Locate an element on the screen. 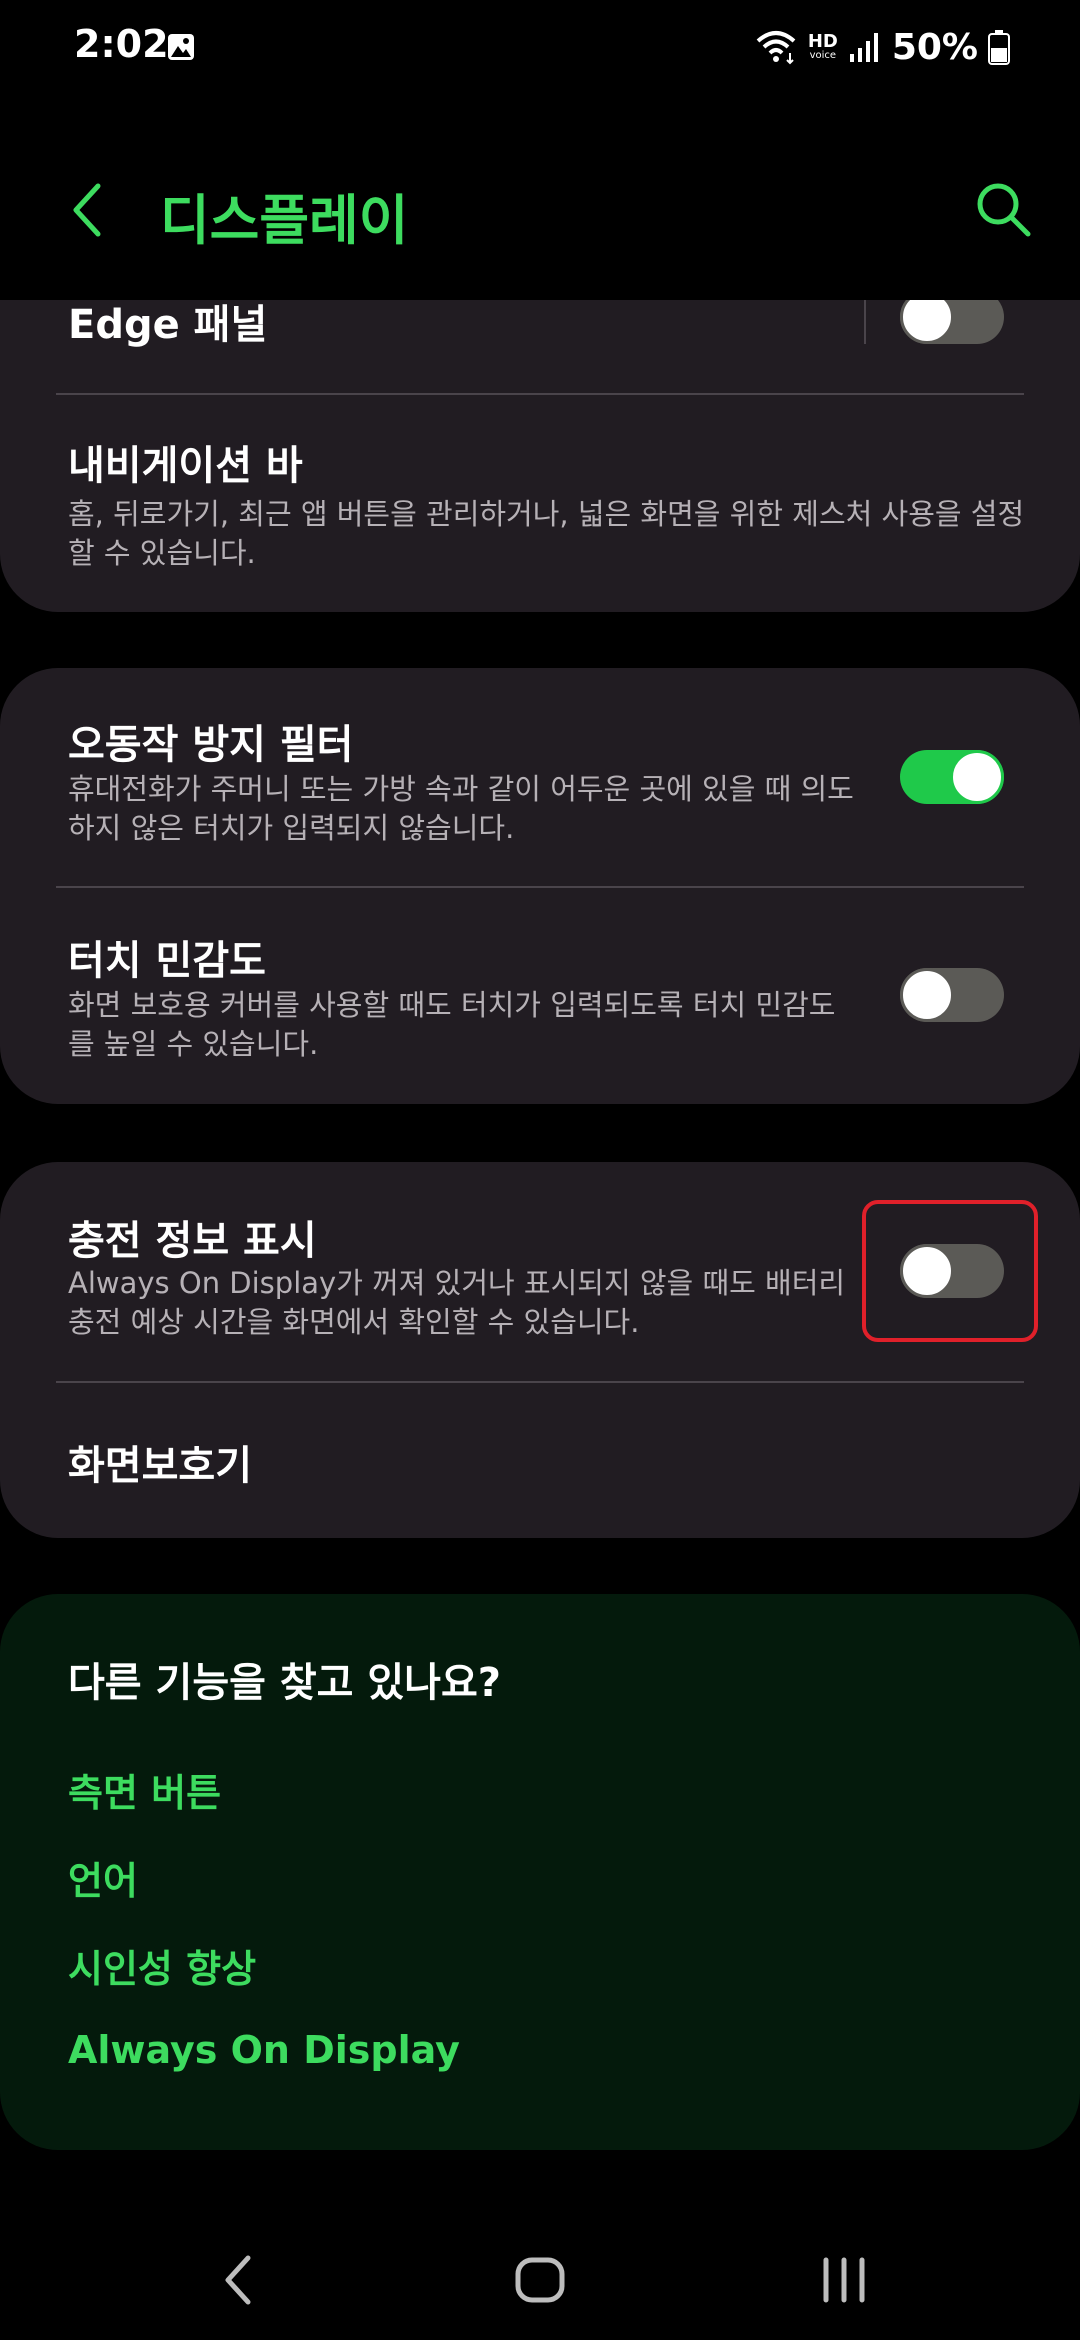 The image size is (1080, 2340). setting-title: 터치 민감도 is located at coordinates (167, 961).